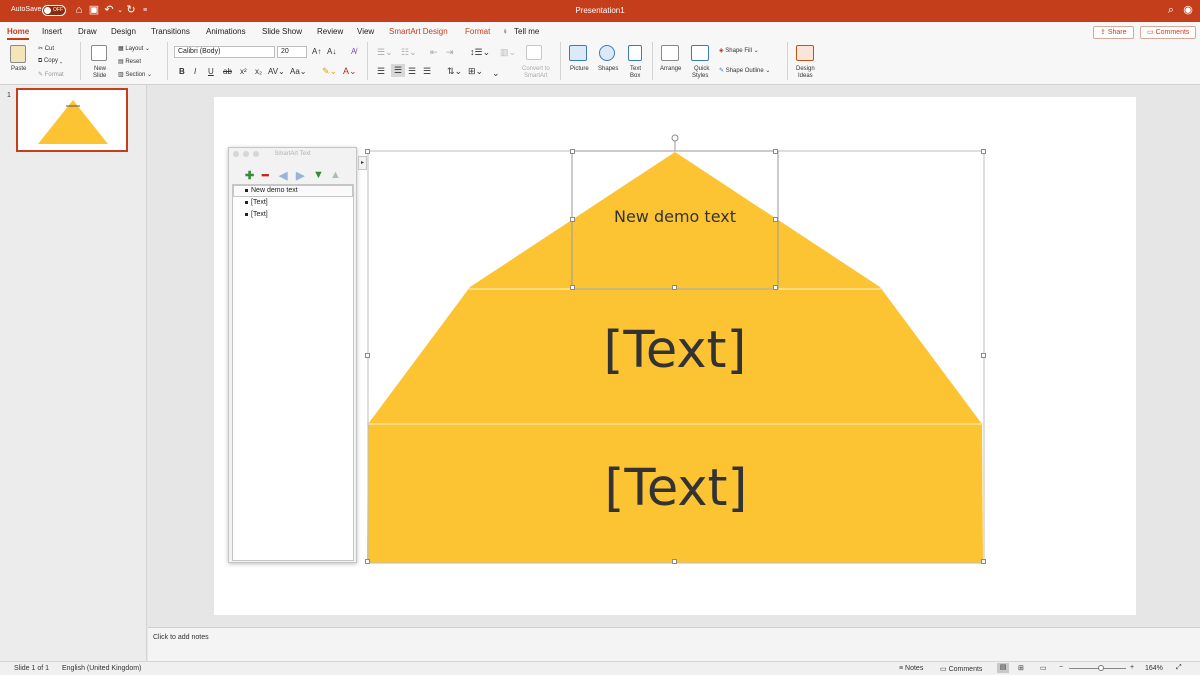 Image resolution: width=1200 pixels, height=675 pixels. I want to click on fit-to-window-icon: ⤢, so click(1179, 668).